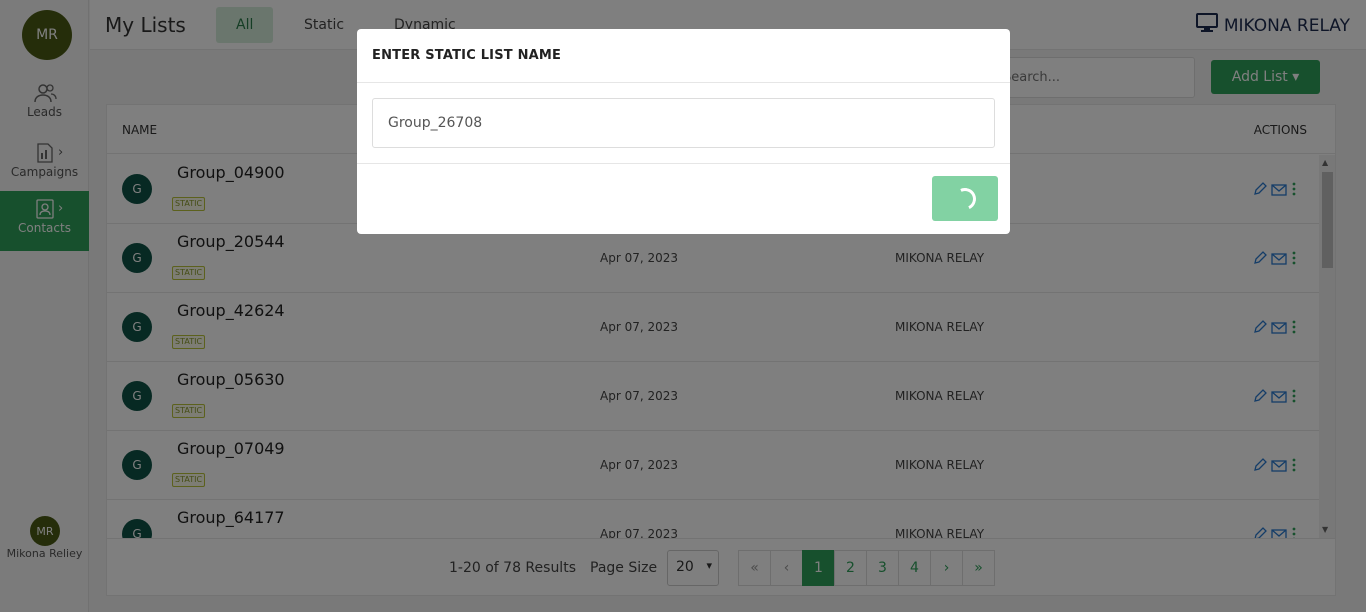 Image resolution: width=1366 pixels, height=612 pixels. I want to click on submit-button, so click(965, 198).